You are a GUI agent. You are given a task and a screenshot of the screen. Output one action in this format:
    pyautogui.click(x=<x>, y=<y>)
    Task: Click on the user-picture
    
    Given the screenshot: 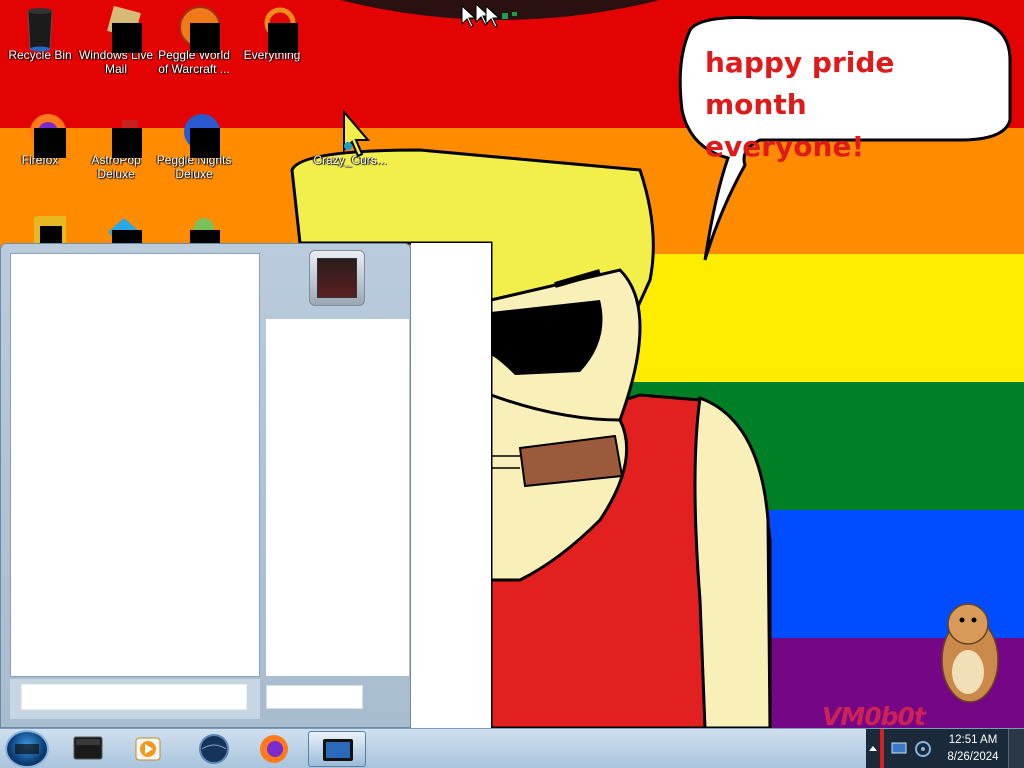 What is the action you would take?
    pyautogui.click(x=337, y=278)
    